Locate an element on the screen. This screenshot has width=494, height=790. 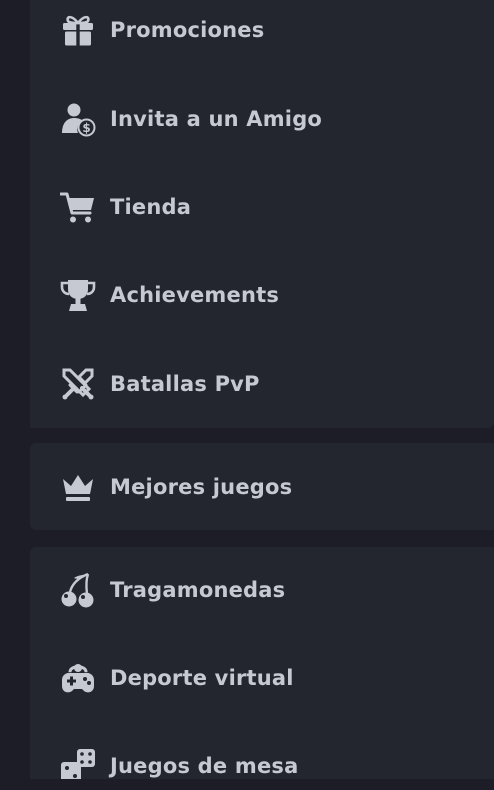
menu-item-label: Deporte virtual is located at coordinates (202, 678).